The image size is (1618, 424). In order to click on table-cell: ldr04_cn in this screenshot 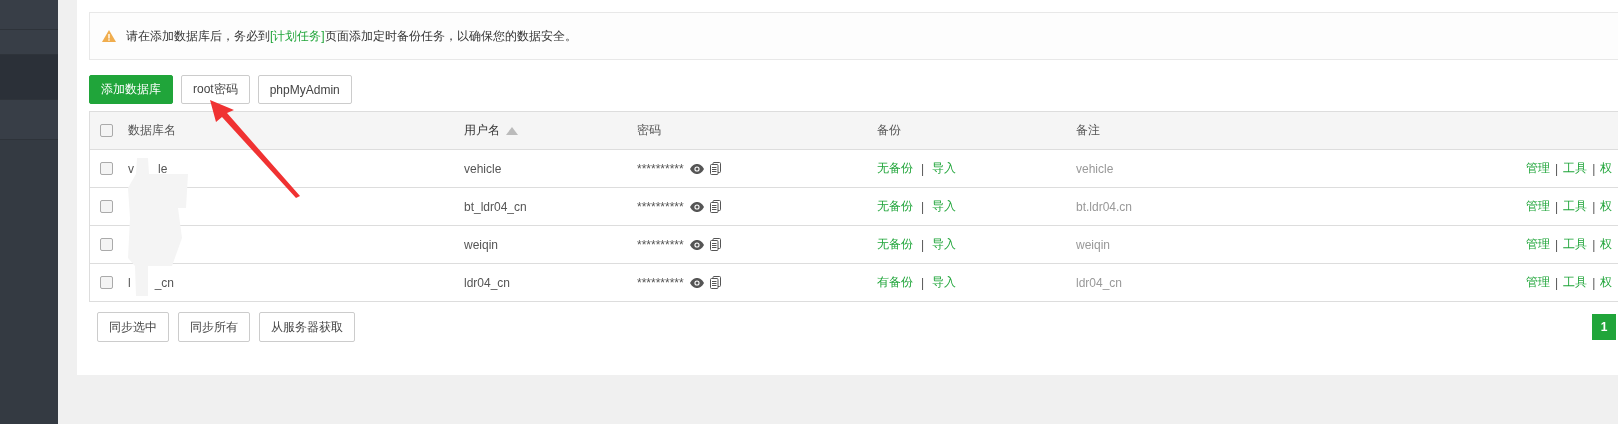, I will do `click(487, 282)`.